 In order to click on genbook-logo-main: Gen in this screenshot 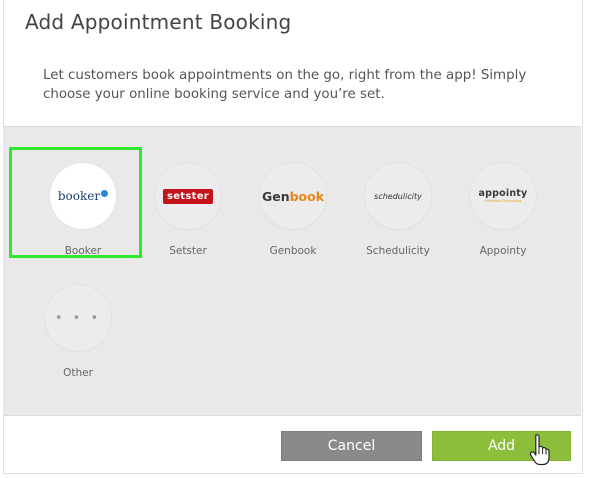, I will do `click(275, 196)`.